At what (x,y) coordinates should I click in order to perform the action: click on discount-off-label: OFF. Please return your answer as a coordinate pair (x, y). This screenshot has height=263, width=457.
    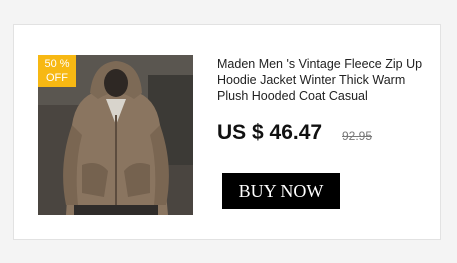
    Looking at the image, I should click on (57, 78).